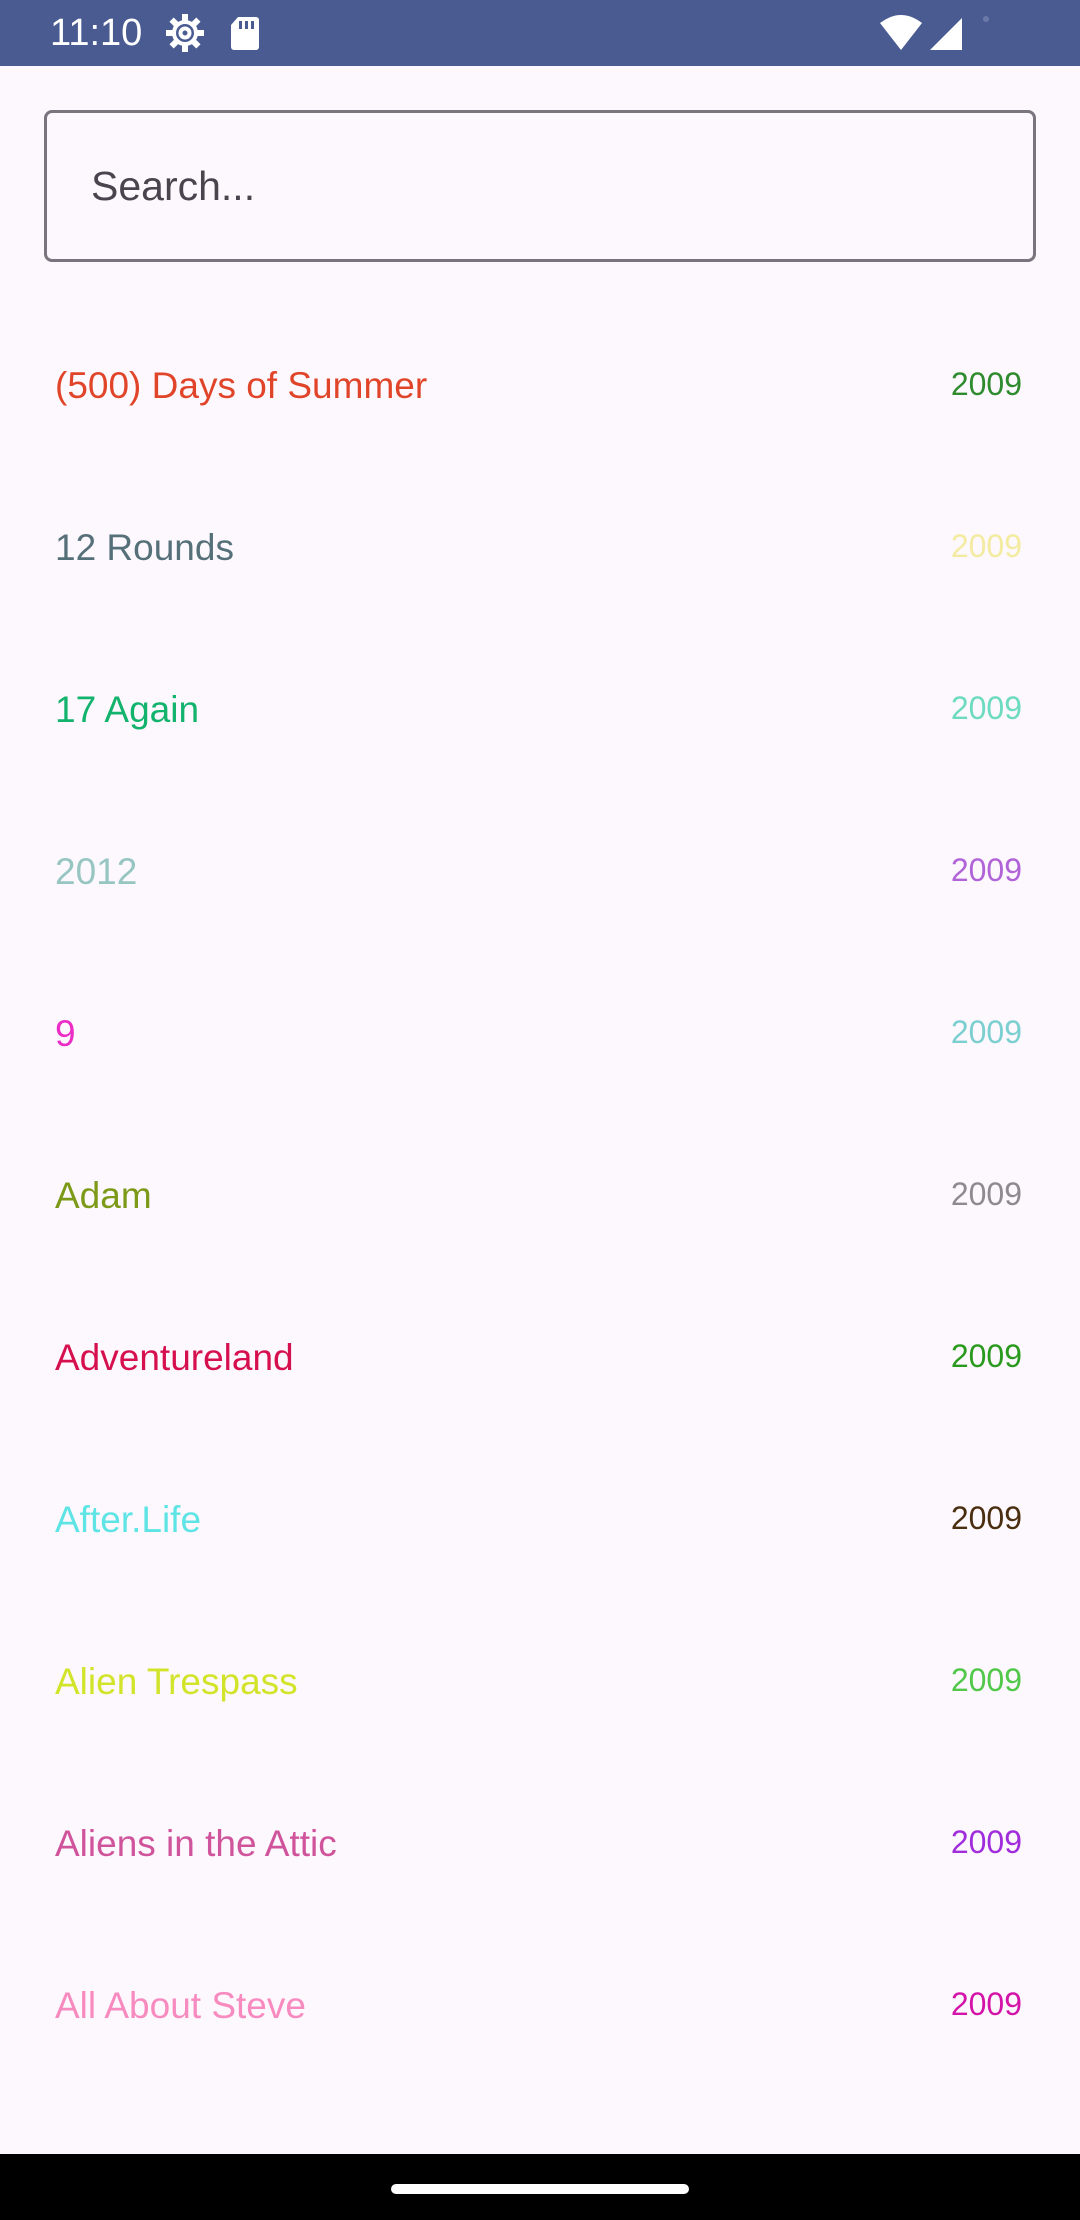 The width and height of the screenshot is (1080, 2220). I want to click on movie-row: Alien Trespass 2009, so click(540, 1677).